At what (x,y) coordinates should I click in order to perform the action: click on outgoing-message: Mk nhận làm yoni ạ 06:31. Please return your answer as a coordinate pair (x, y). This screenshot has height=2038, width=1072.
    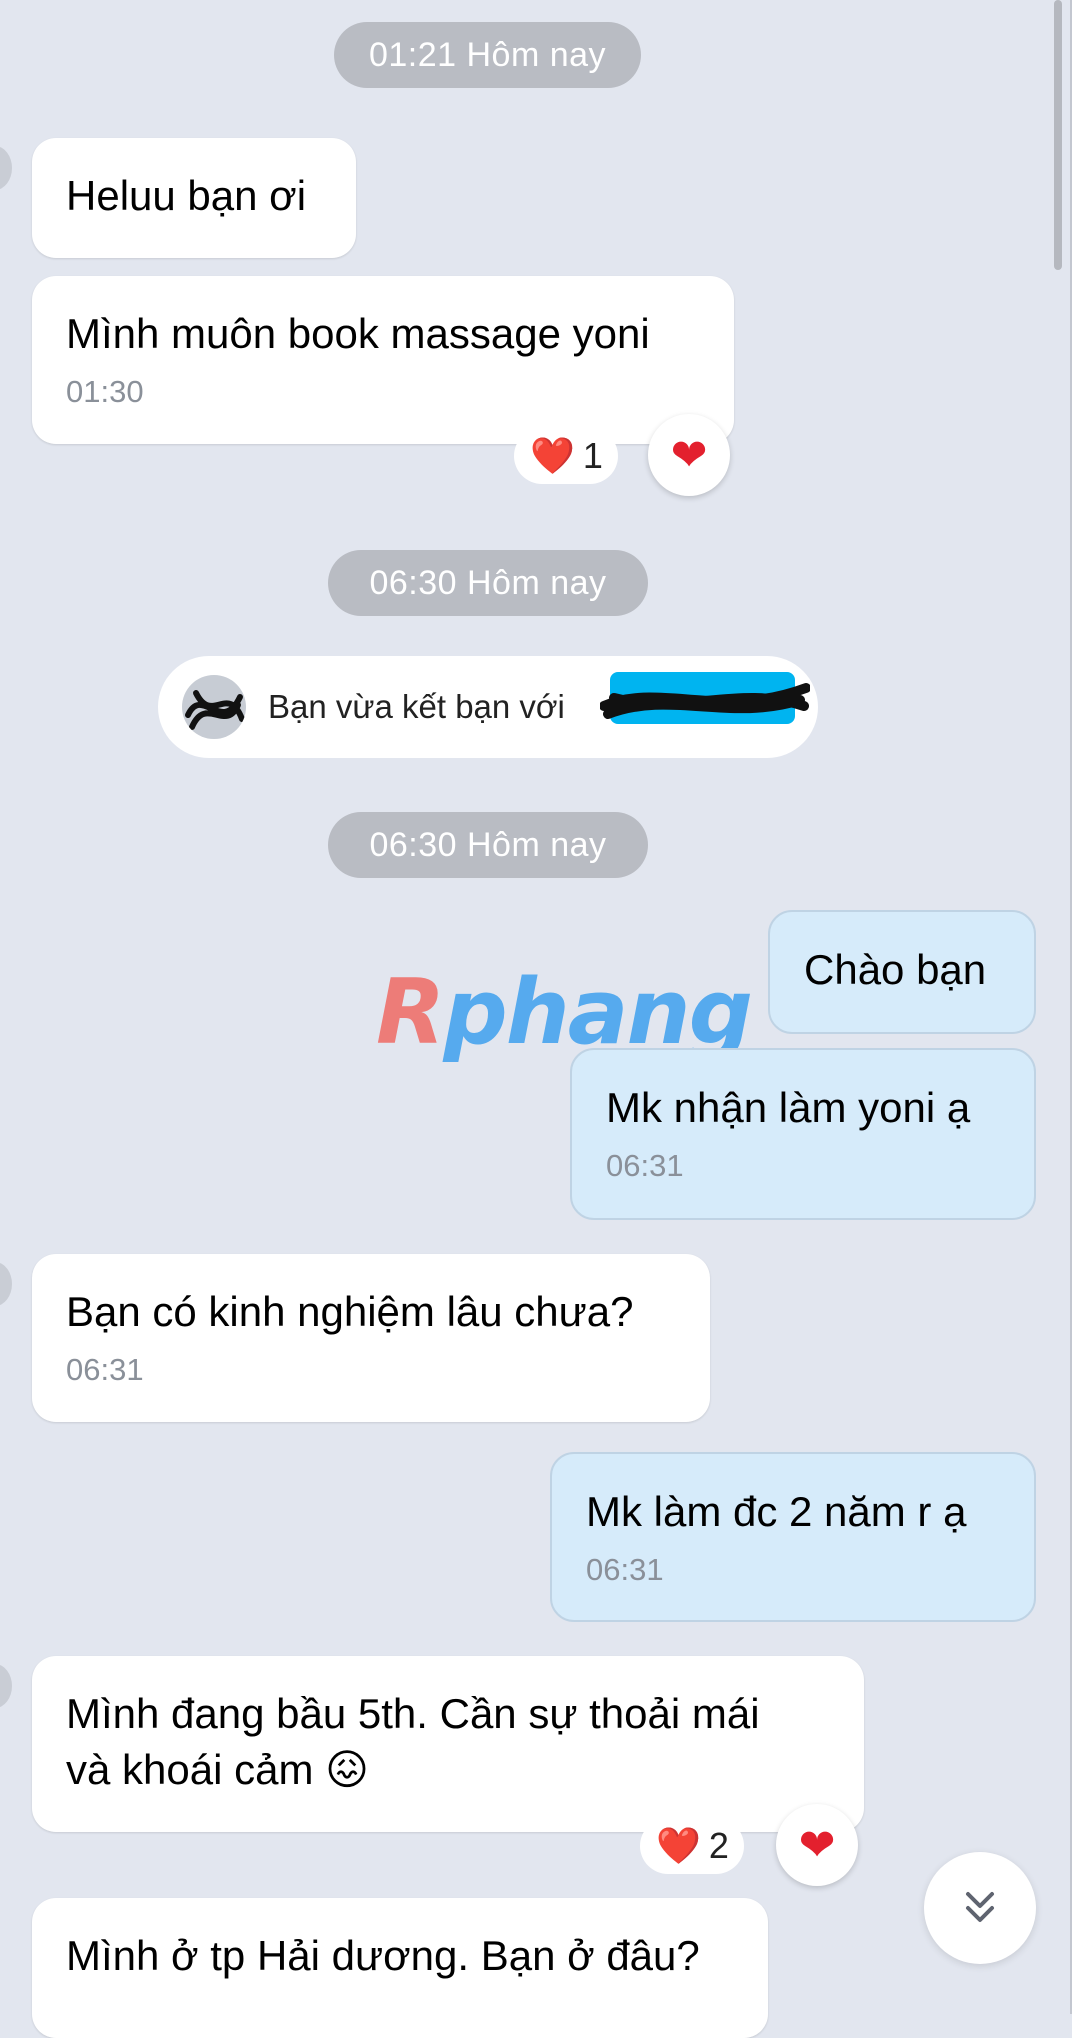
    Looking at the image, I should click on (803, 1134).